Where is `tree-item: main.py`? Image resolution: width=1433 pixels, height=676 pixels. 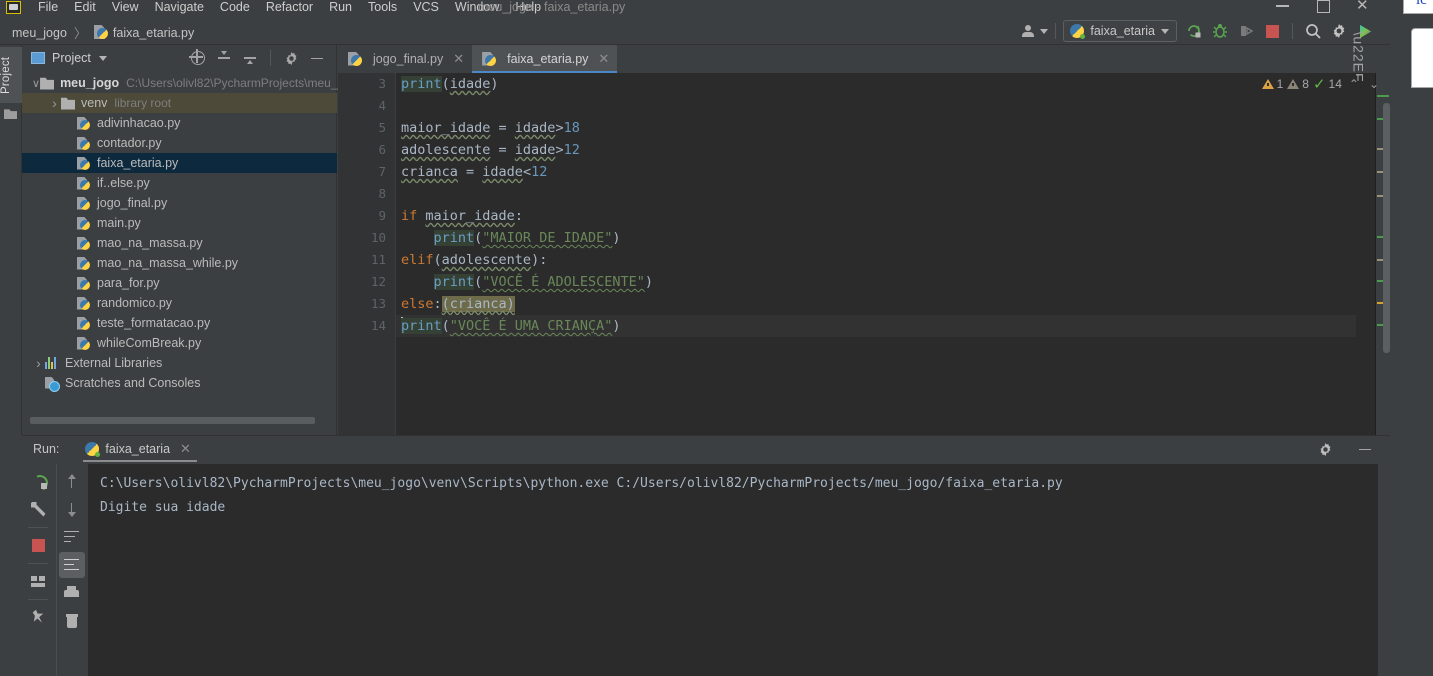 tree-item: main.py is located at coordinates (179, 223).